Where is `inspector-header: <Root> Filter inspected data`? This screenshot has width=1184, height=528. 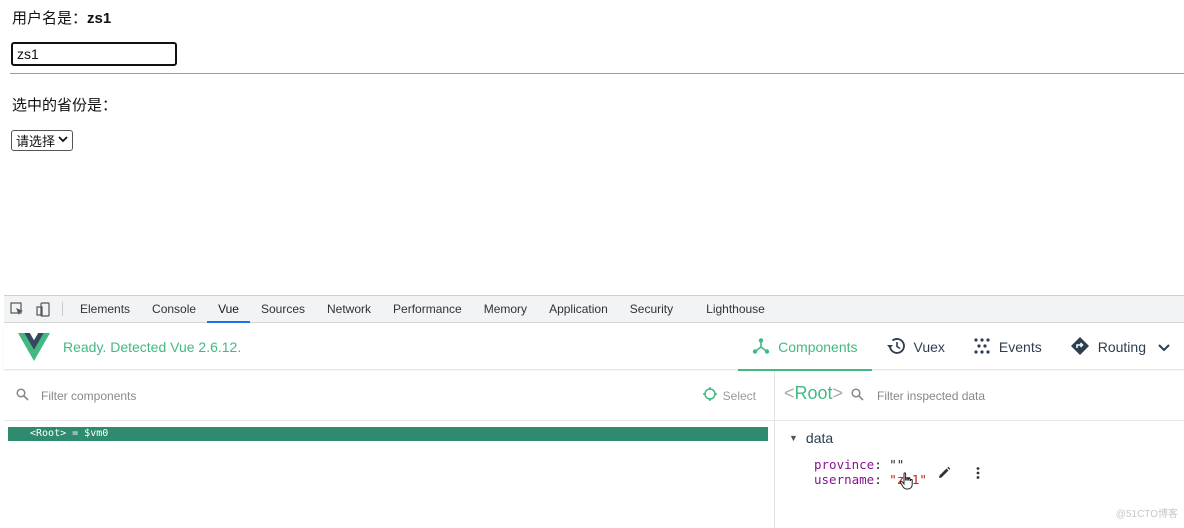
inspector-header: <Root> Filter inspected data is located at coordinates (979, 396).